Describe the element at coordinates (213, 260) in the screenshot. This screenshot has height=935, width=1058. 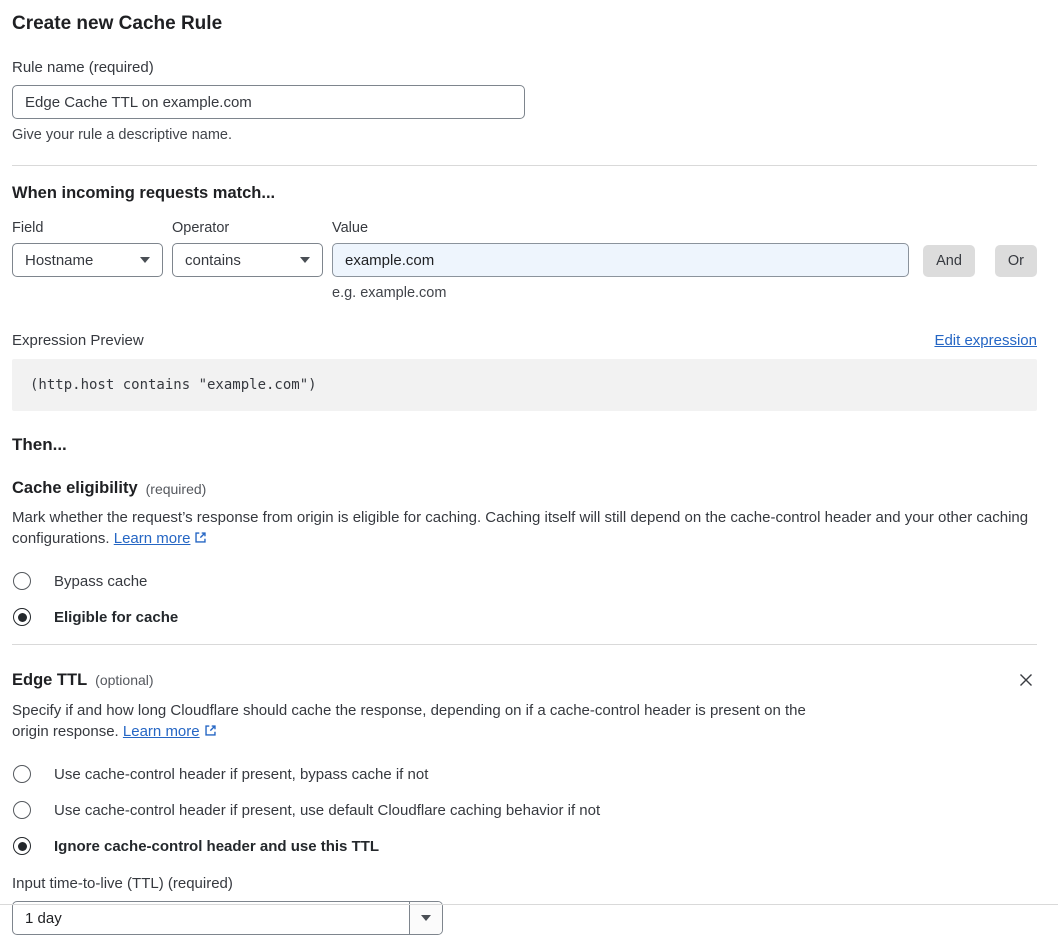
I see `operator-select-value: contains` at that location.